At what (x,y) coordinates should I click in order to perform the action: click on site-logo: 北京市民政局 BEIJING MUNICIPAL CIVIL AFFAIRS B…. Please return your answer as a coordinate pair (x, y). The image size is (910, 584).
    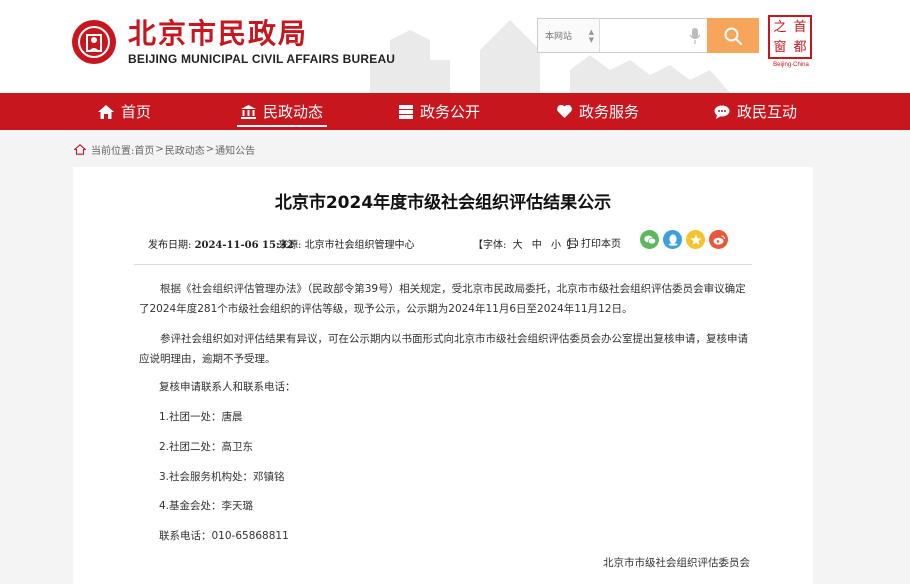
    Looking at the image, I should click on (233, 42).